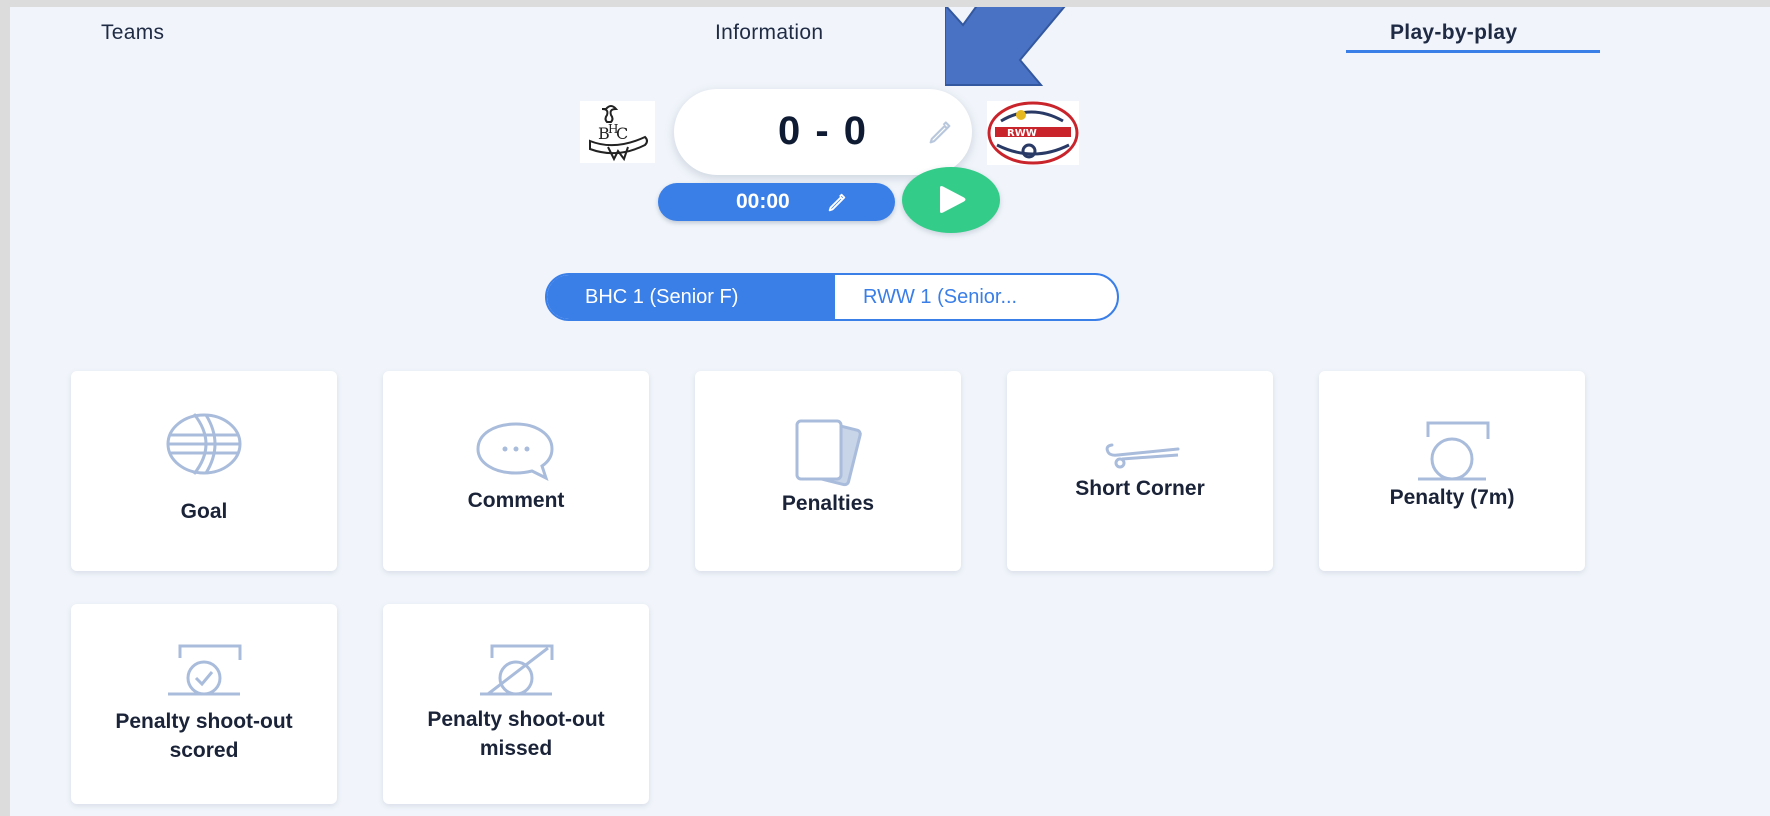 The image size is (1770, 816). What do you see at coordinates (204, 511) in the screenshot?
I see `action-label-goal: Goal` at bounding box center [204, 511].